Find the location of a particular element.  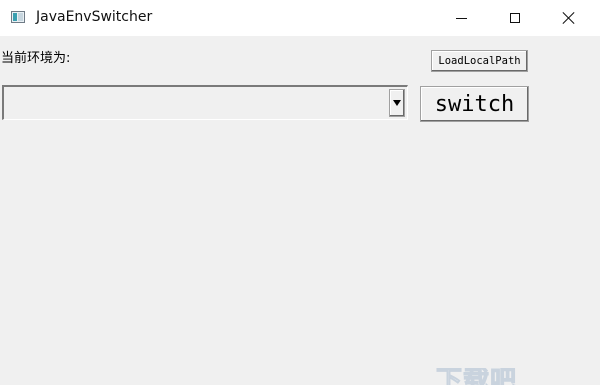

minimize-button is located at coordinates (461, 18).